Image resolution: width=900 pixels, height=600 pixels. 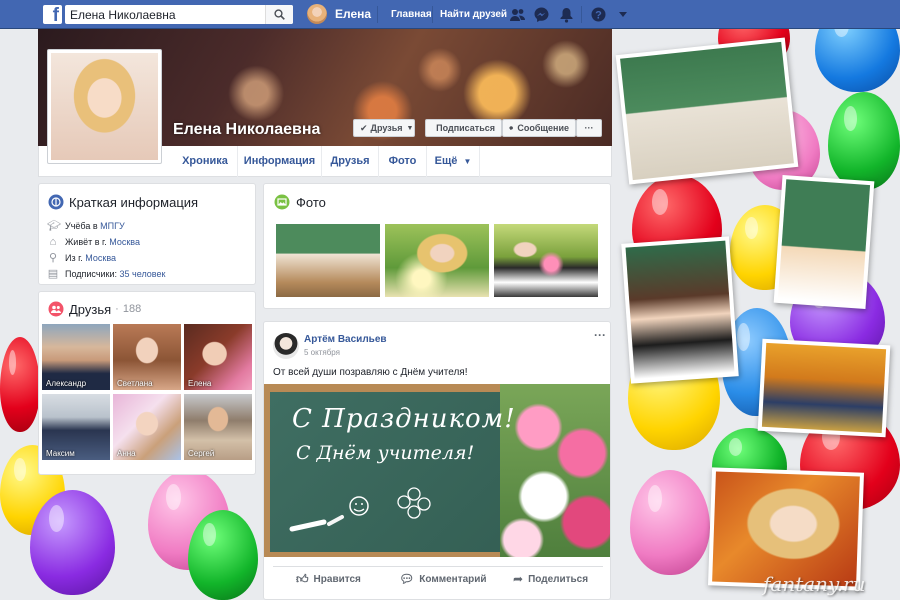 What do you see at coordinates (52, 14) in the screenshot?
I see `facebook-logo: f` at bounding box center [52, 14].